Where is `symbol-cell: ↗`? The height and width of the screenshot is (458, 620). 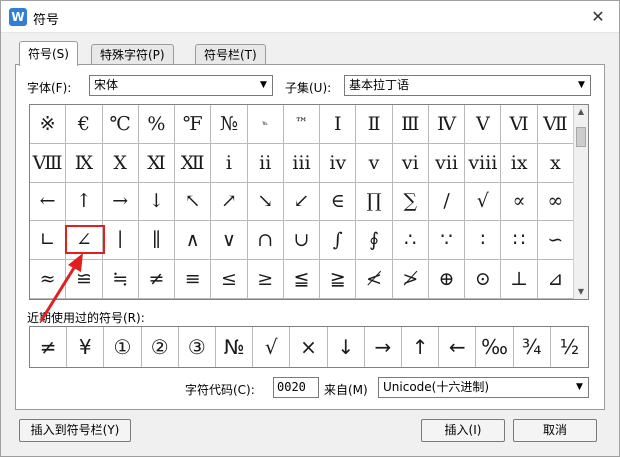 symbol-cell: ↗ is located at coordinates (229, 202).